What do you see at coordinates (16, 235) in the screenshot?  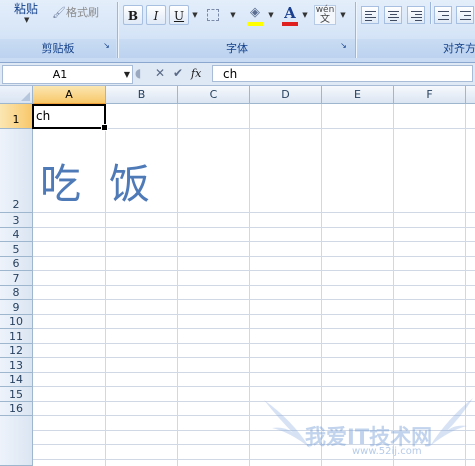 I see `row-header-4: 4` at bounding box center [16, 235].